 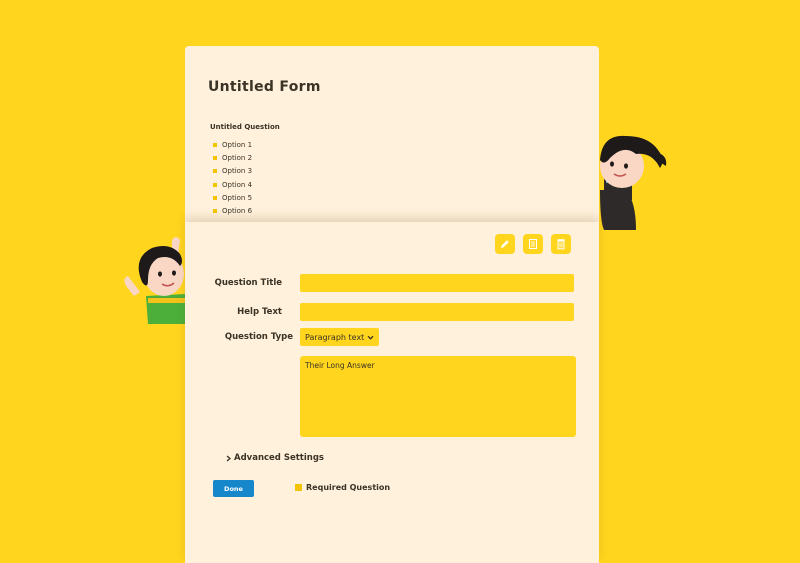 I want to click on required-checkbox, so click(x=298, y=487).